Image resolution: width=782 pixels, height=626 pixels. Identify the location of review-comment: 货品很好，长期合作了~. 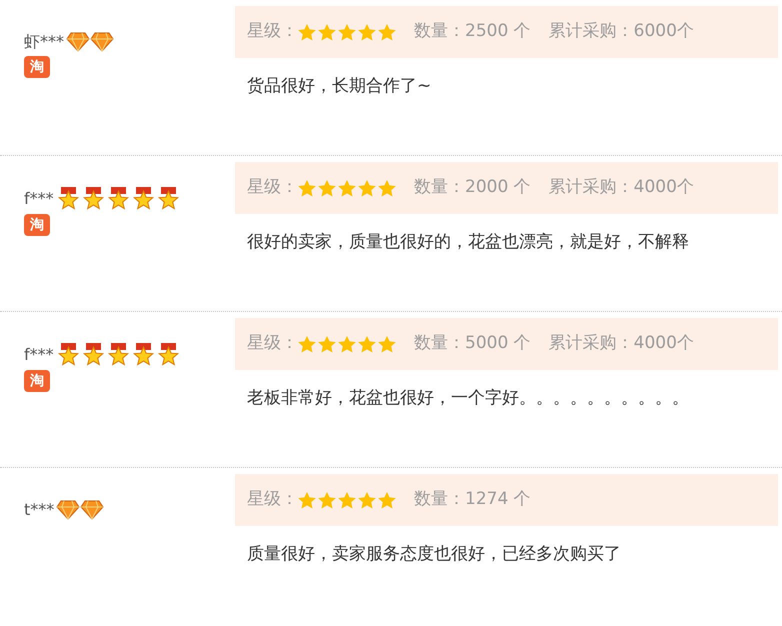
(339, 86).